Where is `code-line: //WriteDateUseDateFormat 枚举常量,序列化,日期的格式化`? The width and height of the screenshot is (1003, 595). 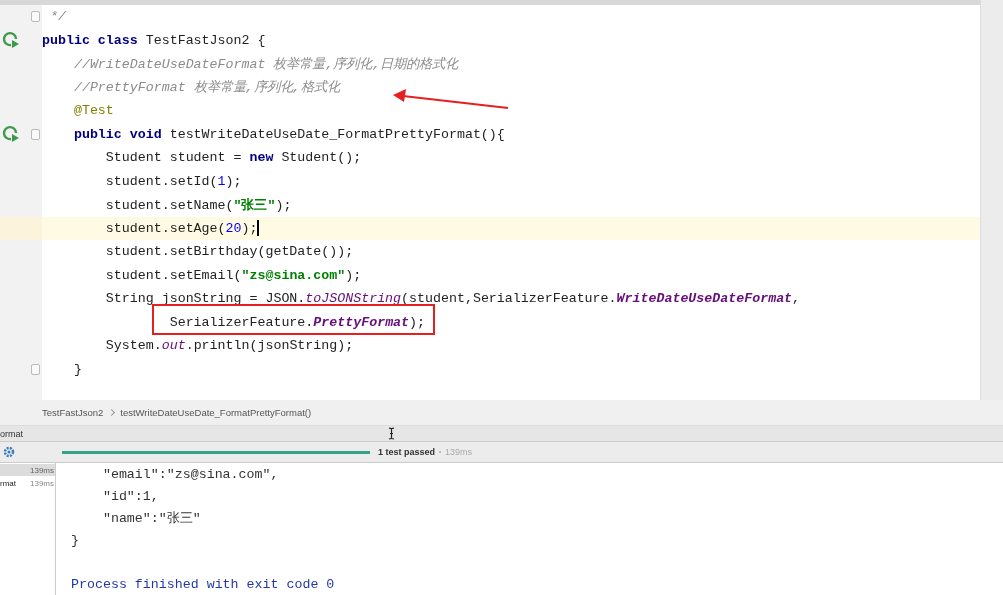
code-line: //WriteDateUseDateFormat 枚举常量,序列化,日期的格式化 is located at coordinates (265, 64).